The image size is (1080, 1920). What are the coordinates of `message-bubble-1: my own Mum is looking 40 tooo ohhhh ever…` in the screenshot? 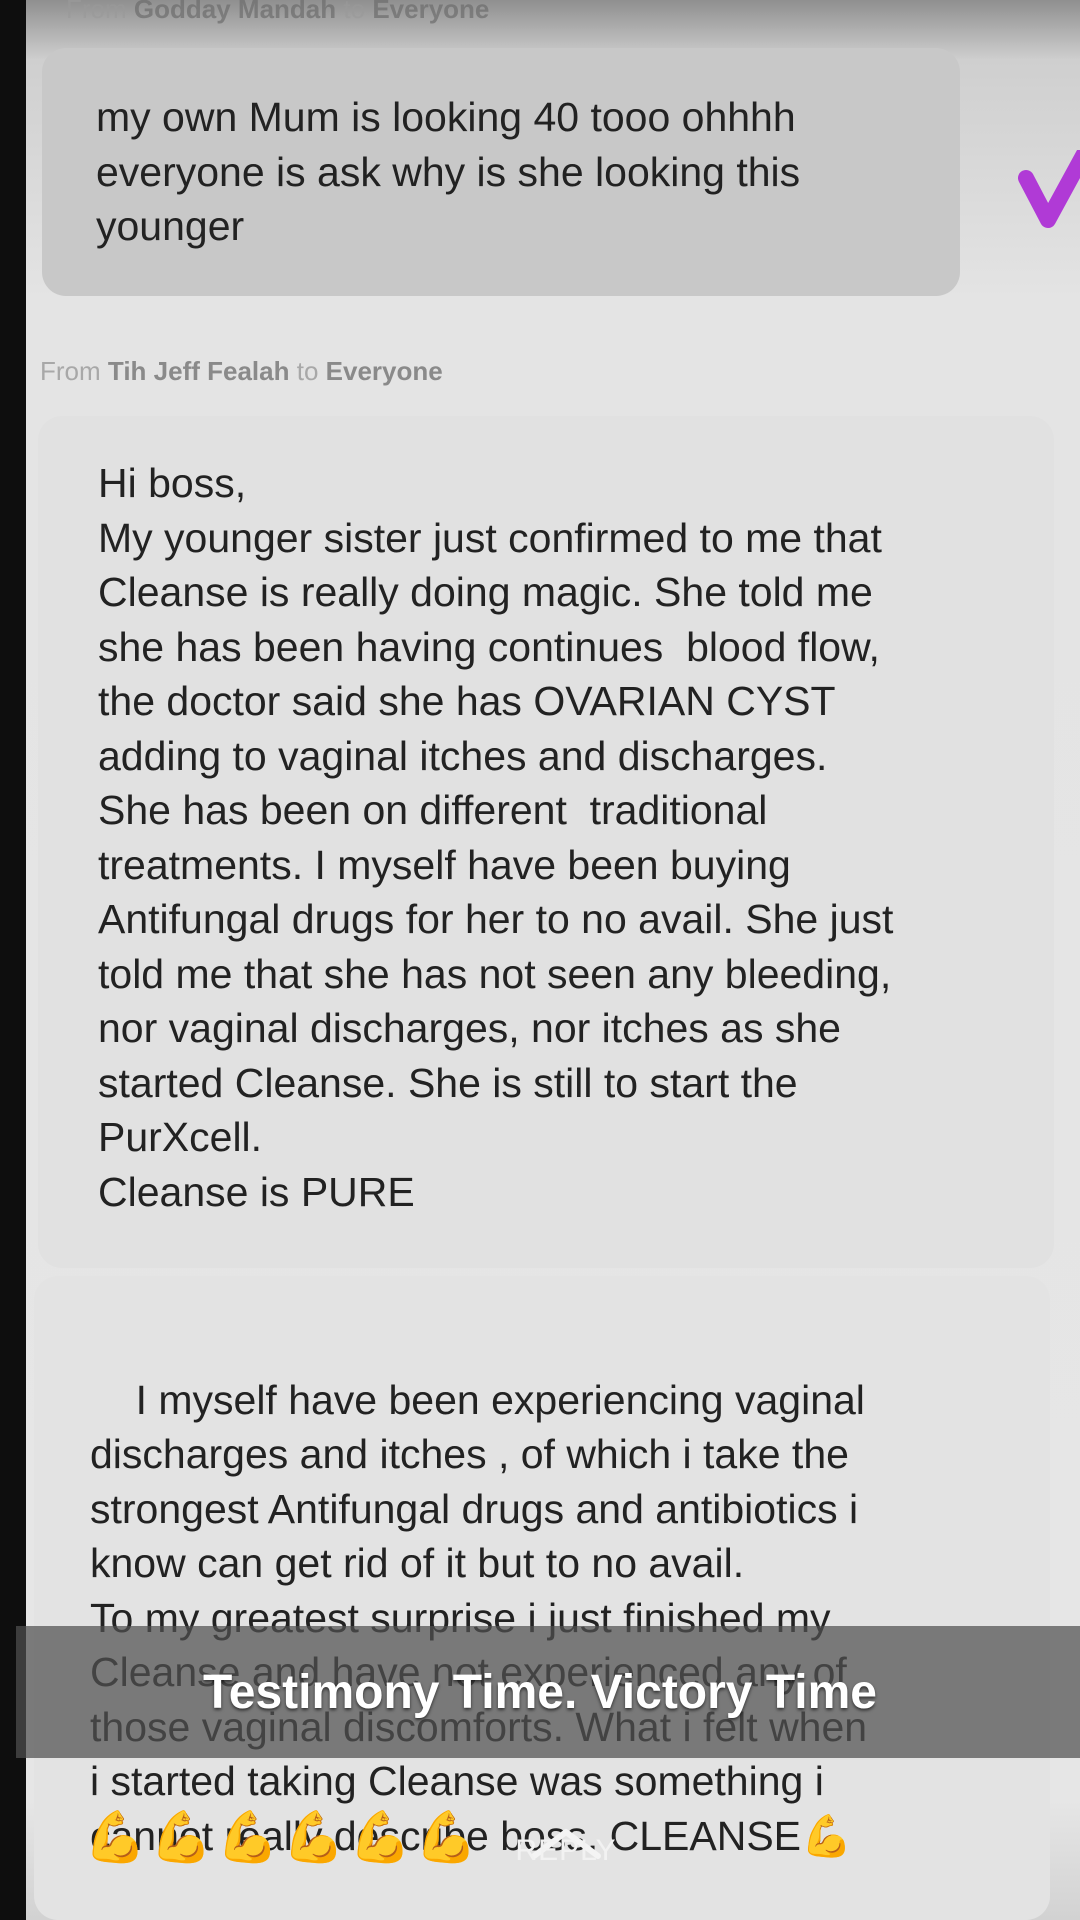 It's located at (501, 172).